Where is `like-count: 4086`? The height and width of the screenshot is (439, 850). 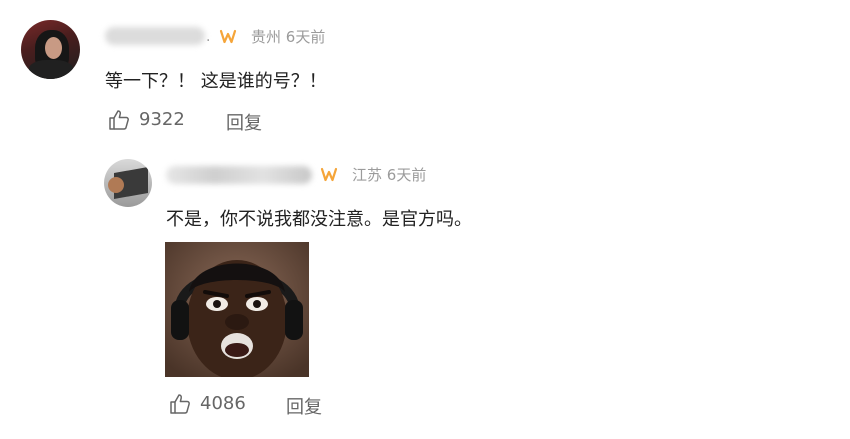
like-count: 4086 is located at coordinates (223, 403).